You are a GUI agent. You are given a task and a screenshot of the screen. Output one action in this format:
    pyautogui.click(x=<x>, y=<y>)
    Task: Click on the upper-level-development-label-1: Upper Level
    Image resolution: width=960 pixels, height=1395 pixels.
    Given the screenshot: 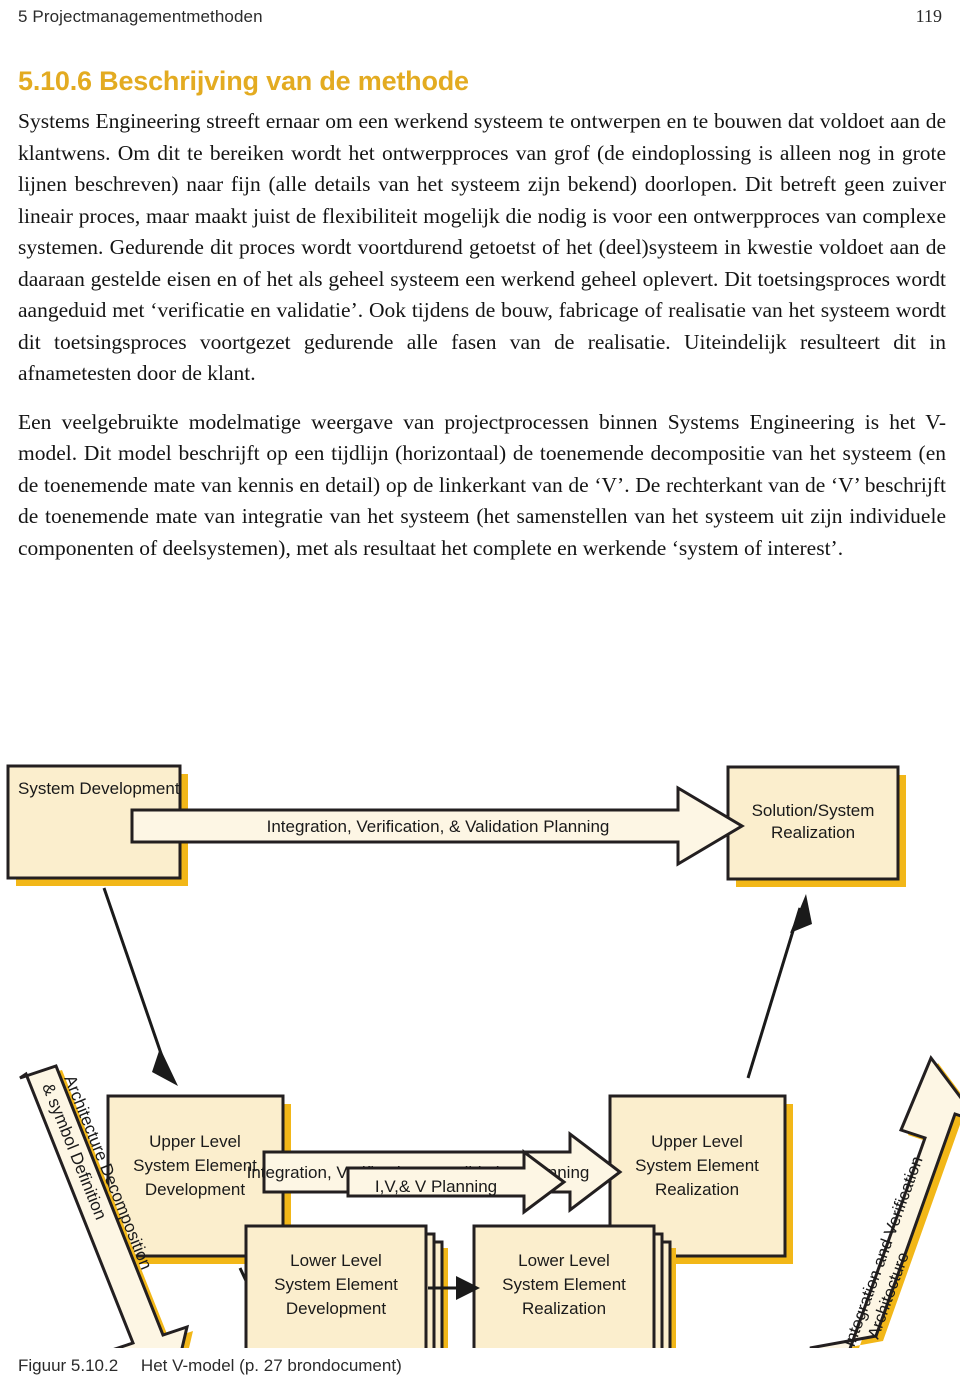 What is the action you would take?
    pyautogui.click(x=195, y=1141)
    